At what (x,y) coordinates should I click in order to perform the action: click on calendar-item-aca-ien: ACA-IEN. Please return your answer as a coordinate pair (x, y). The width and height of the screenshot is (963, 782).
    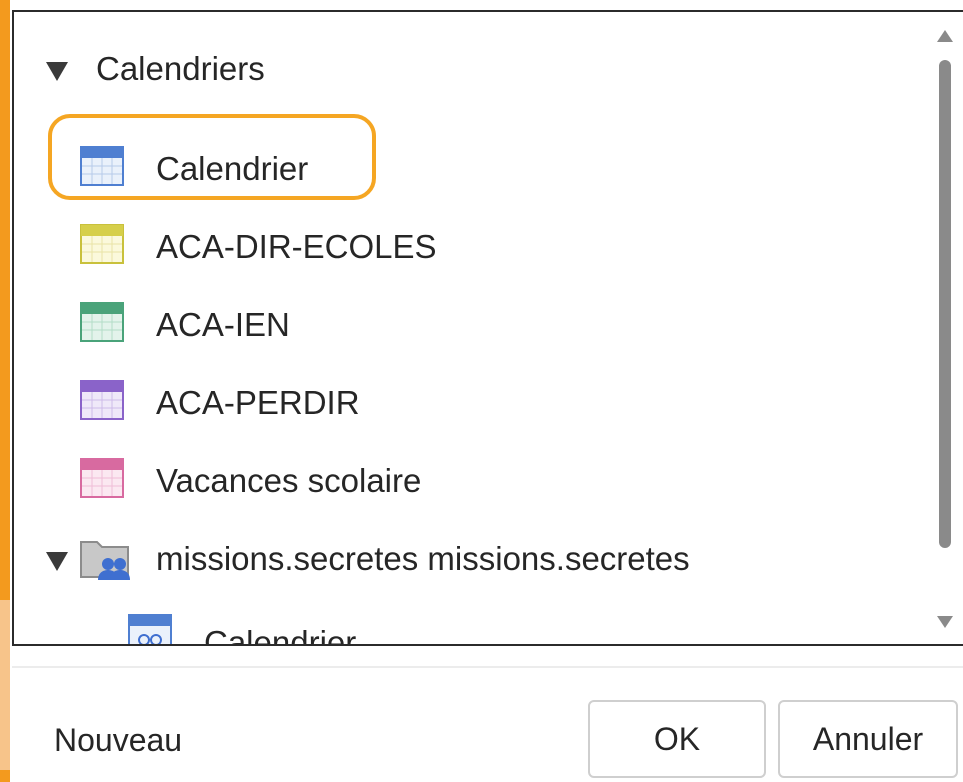
    Looking at the image, I should click on (380, 326).